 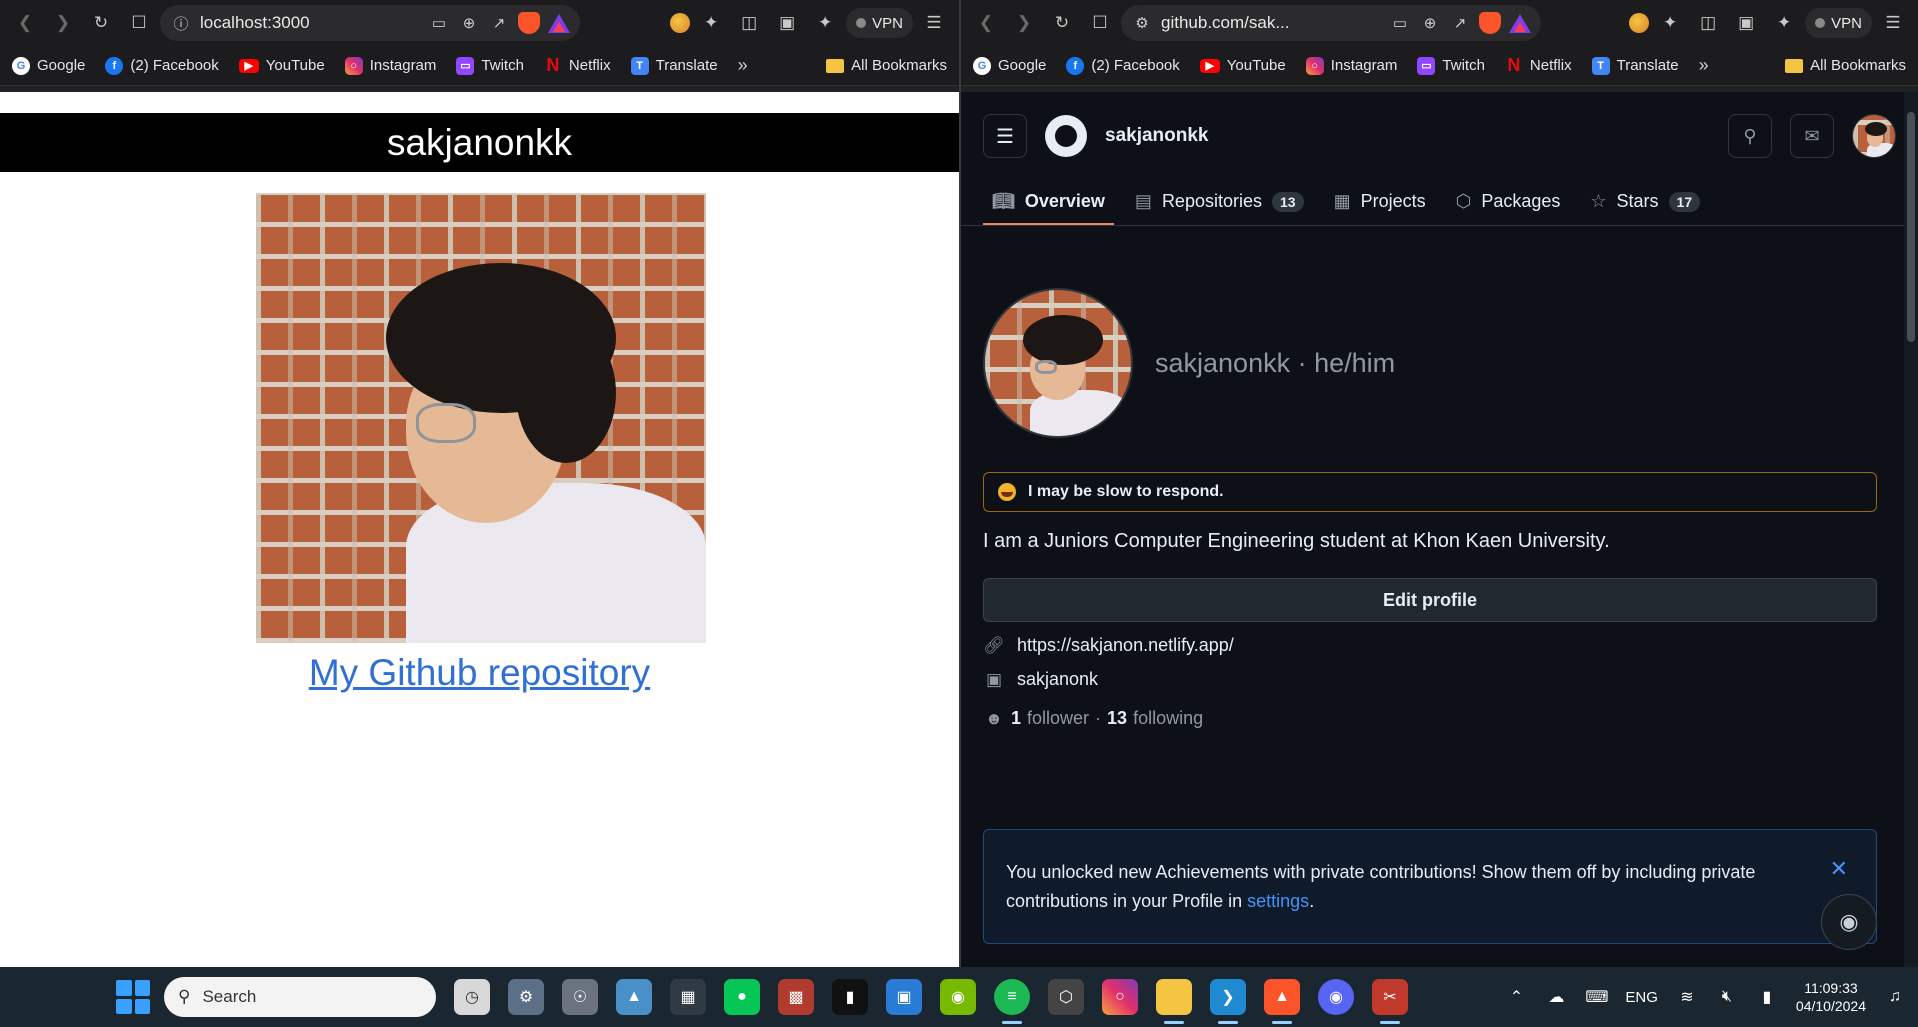 I want to click on window-app-icon: ▣, so click(x=904, y=997).